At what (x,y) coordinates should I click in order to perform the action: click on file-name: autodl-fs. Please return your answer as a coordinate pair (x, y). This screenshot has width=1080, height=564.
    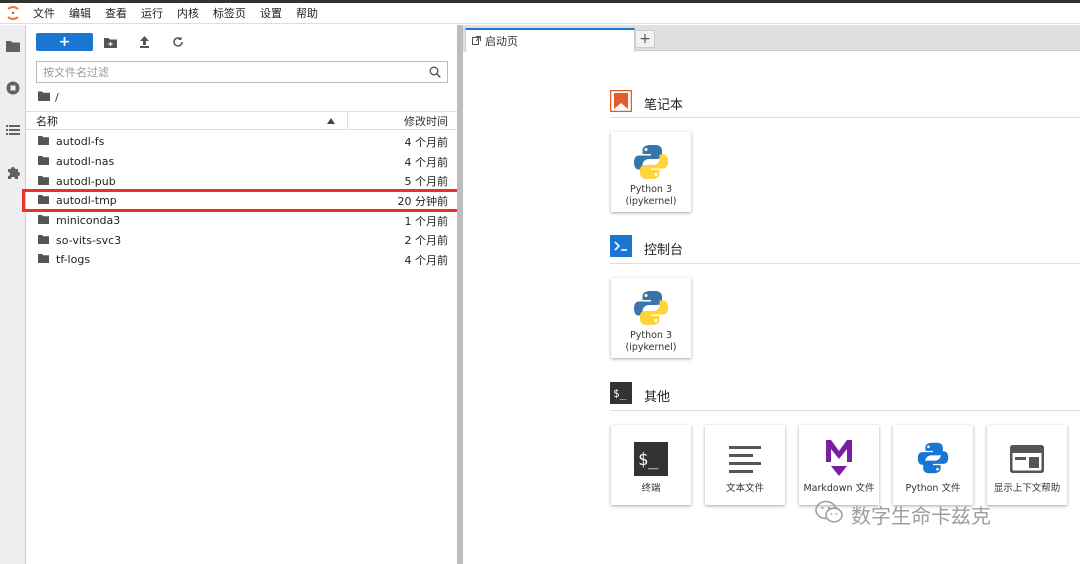
    Looking at the image, I should click on (80, 142).